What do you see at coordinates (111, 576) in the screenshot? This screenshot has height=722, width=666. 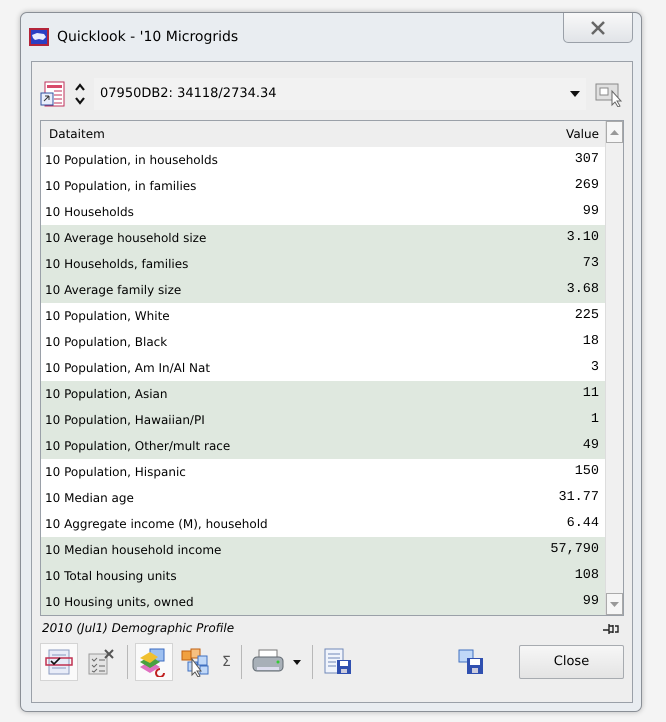 I see `item-cell-text: 10 Total housing units` at bounding box center [111, 576].